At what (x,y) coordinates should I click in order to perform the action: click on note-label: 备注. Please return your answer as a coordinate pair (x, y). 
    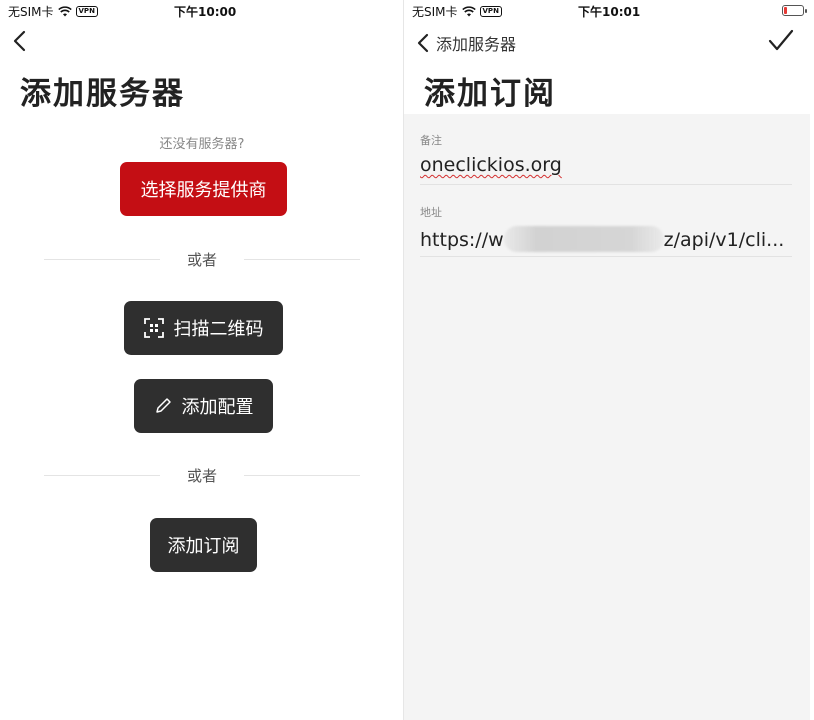
    Looking at the image, I should click on (431, 140).